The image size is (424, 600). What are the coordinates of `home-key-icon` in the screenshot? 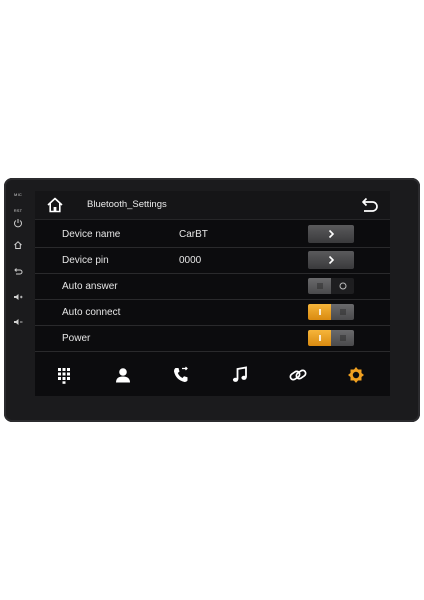 It's located at (18, 247).